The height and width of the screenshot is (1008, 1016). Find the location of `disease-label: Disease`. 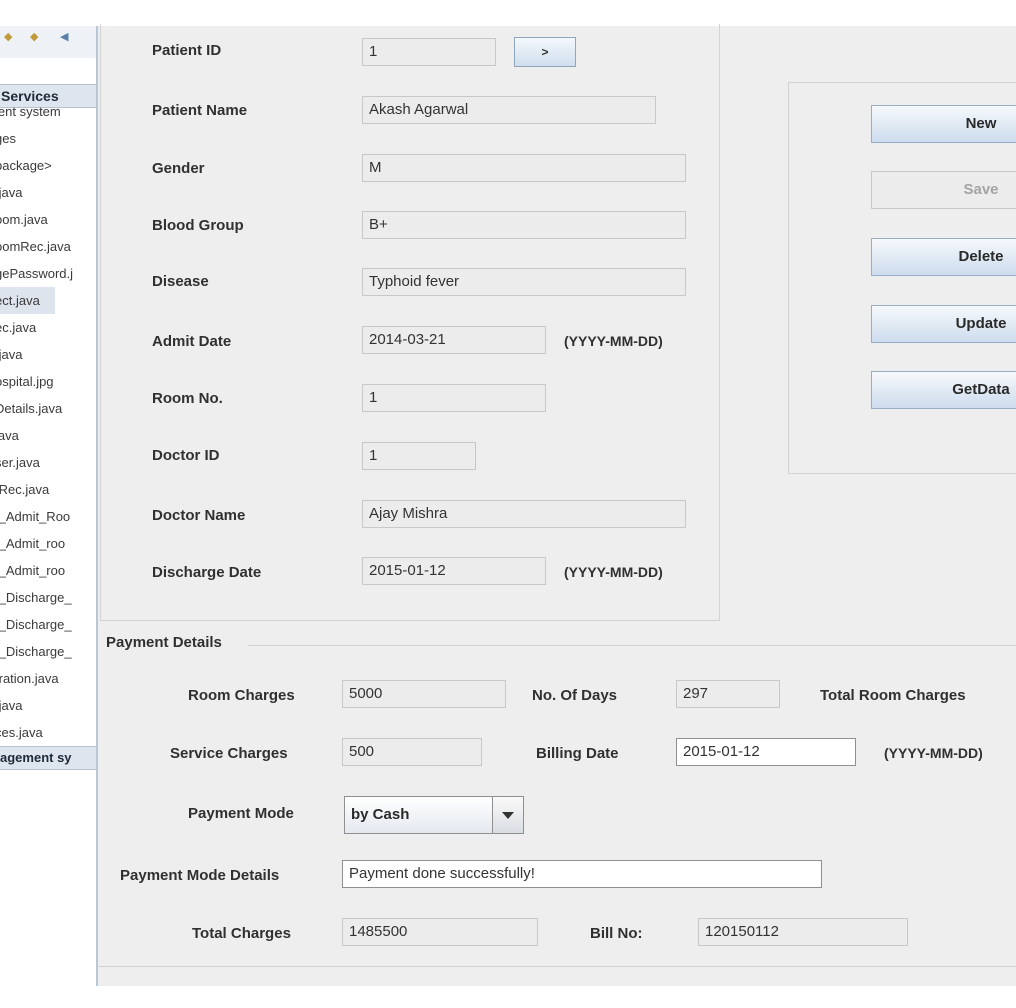

disease-label: Disease is located at coordinates (180, 281).